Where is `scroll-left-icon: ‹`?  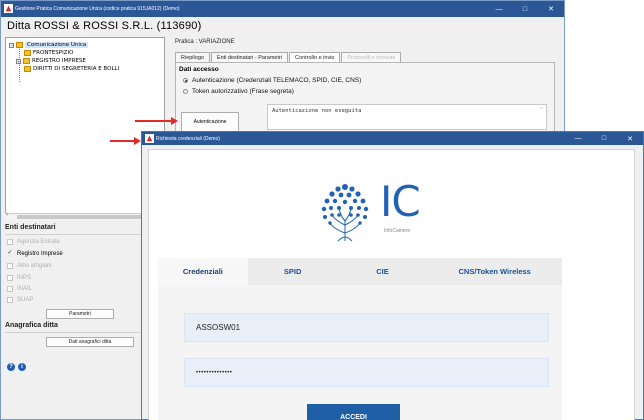
scroll-left-icon: ‹ is located at coordinates (7, 215).